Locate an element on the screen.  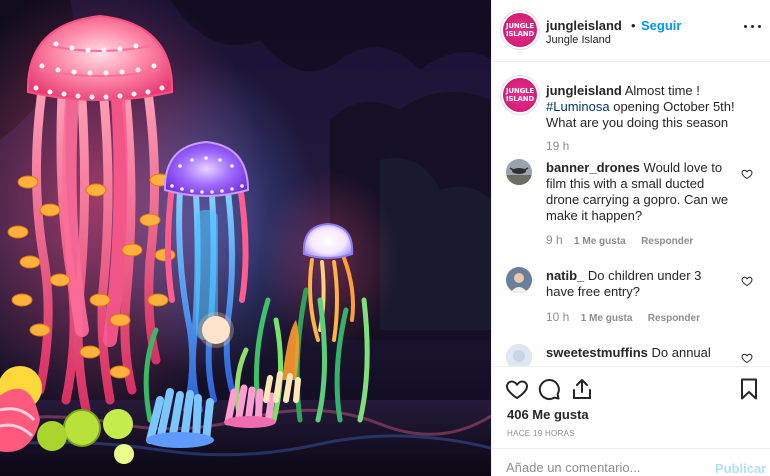
comment-username: natib_ is located at coordinates (565, 275).